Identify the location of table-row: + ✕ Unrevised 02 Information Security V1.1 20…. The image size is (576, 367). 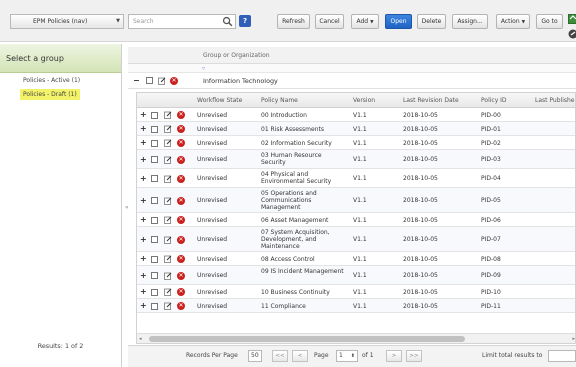
(356, 143).